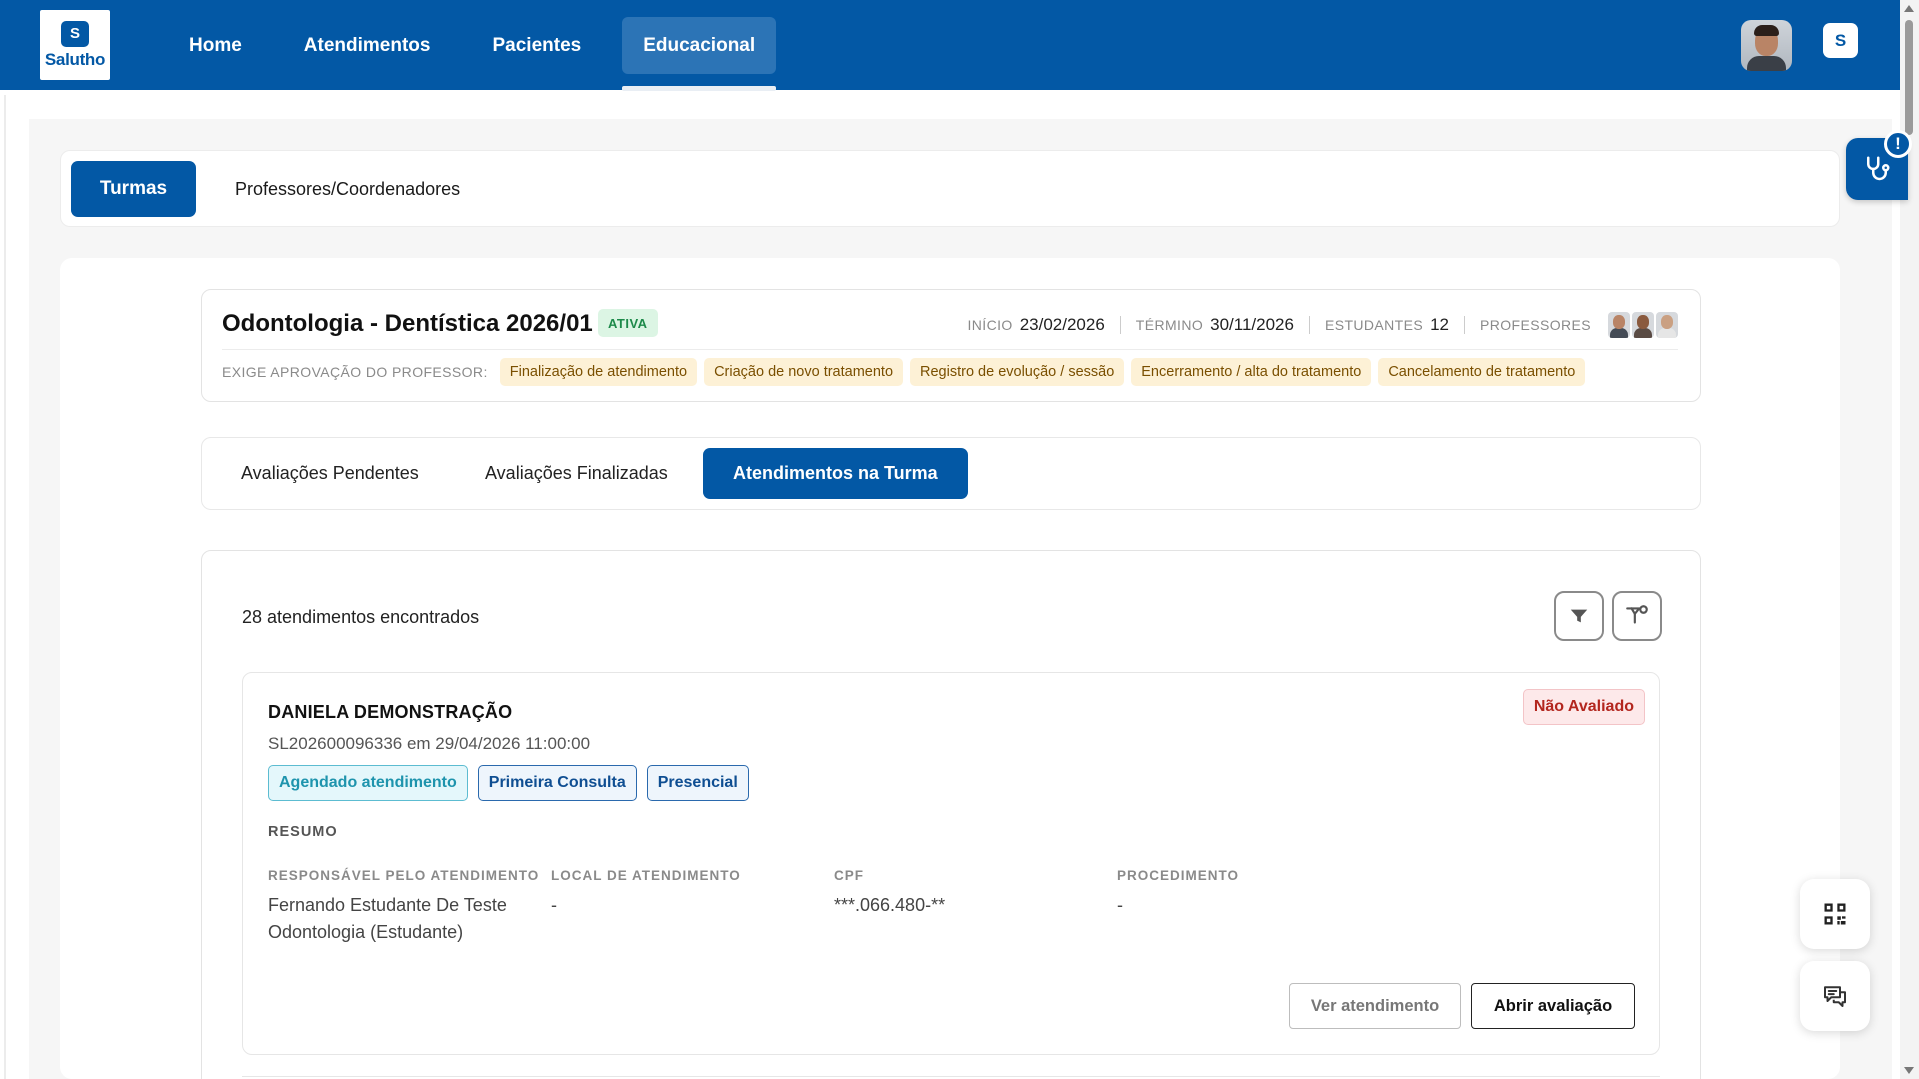  What do you see at coordinates (1282, 893) in the screenshot?
I see `field-procedimento: PROCEDIMENTO -` at bounding box center [1282, 893].